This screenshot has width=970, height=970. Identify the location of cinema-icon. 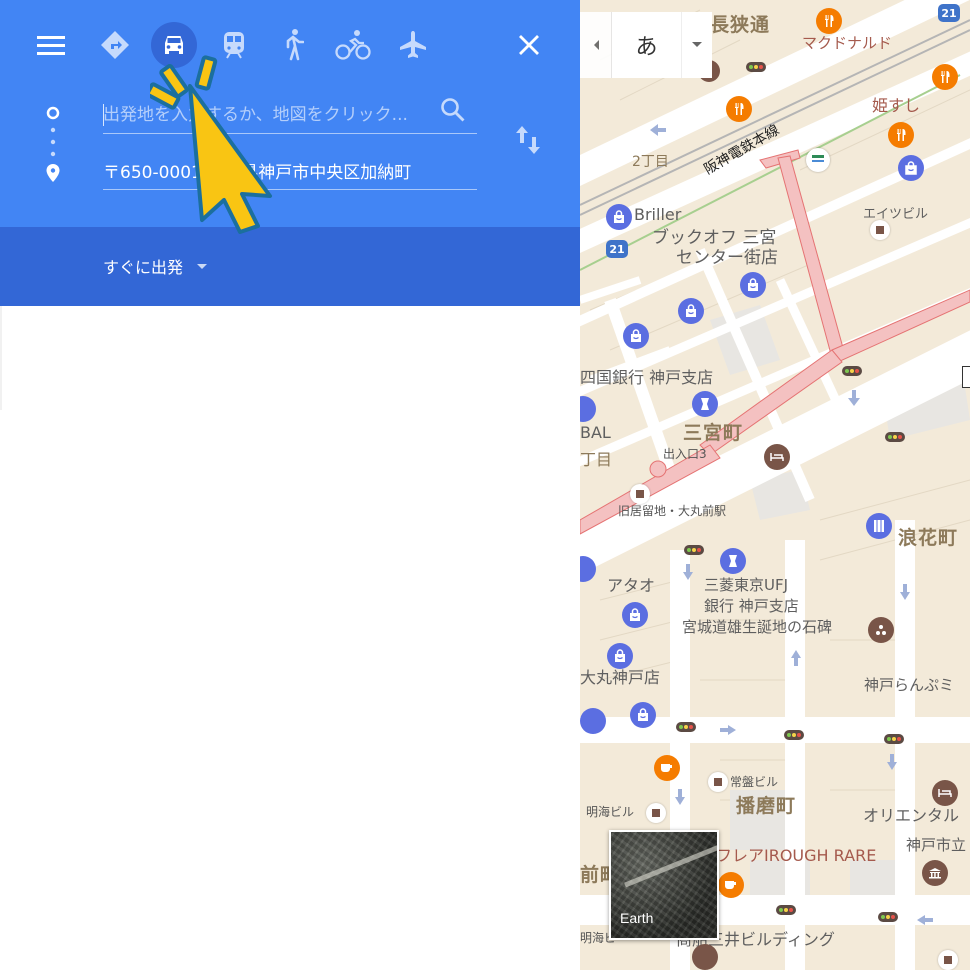
(879, 526).